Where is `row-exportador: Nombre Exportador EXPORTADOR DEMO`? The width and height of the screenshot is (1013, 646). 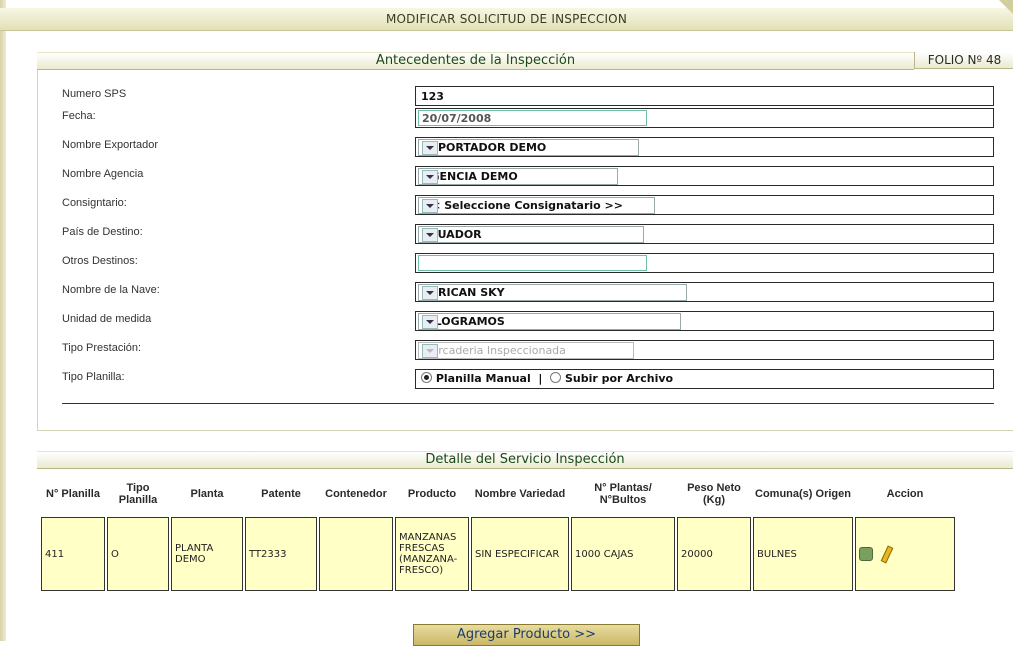
row-exportador: Nombre Exportador EXPORTADOR DEMO is located at coordinates (528, 147).